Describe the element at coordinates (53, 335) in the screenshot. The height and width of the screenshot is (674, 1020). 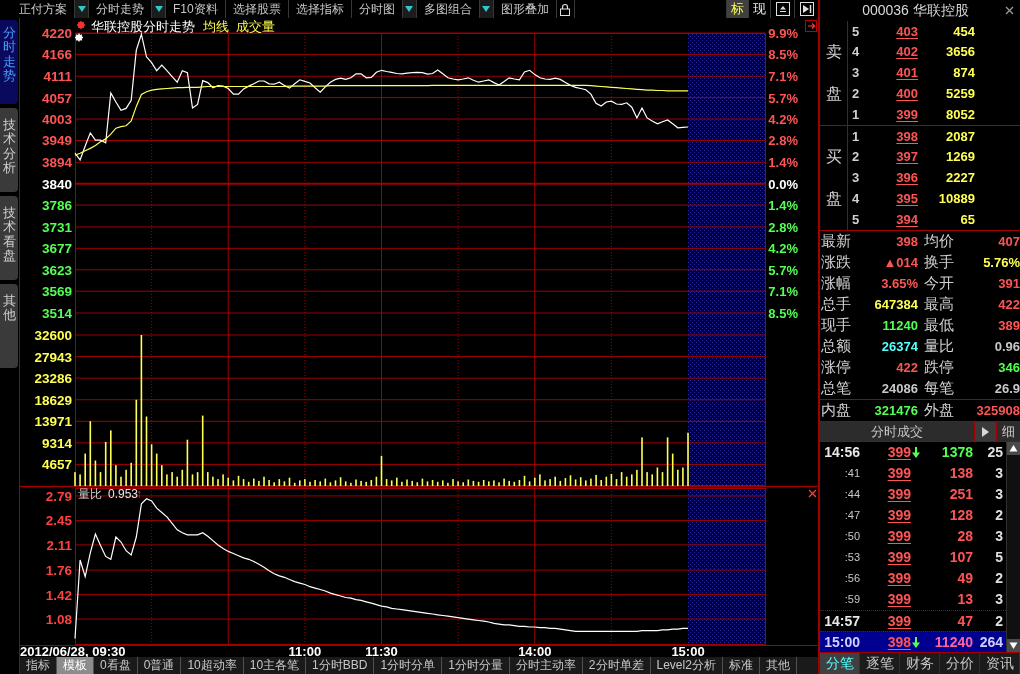
I see `axis-label: 32600` at that location.